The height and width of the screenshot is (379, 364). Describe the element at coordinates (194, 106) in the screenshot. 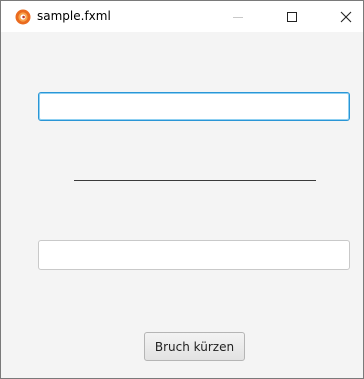

I see `numerator-input` at that location.